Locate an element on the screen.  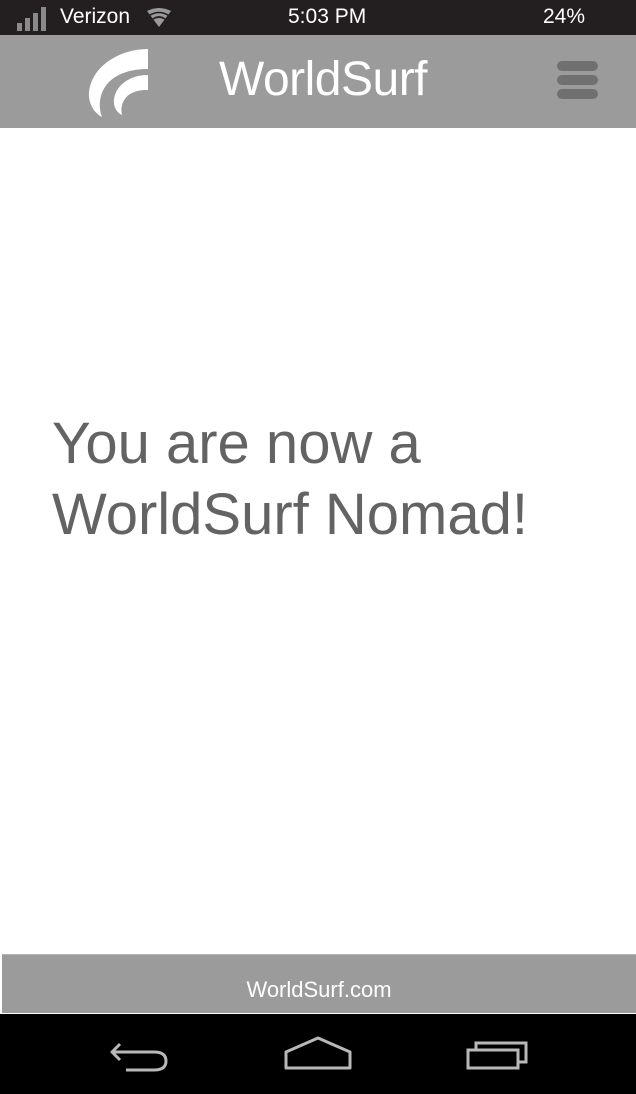
back-icon is located at coordinates (139, 1054).